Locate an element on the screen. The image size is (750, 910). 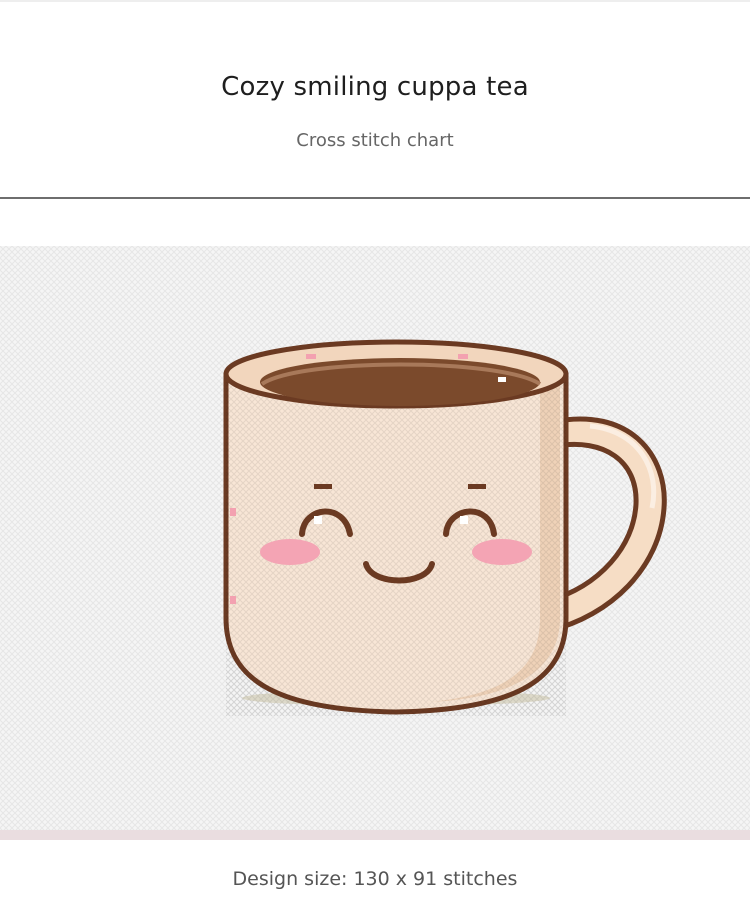
fabric-bottom-band is located at coordinates (375, 835).